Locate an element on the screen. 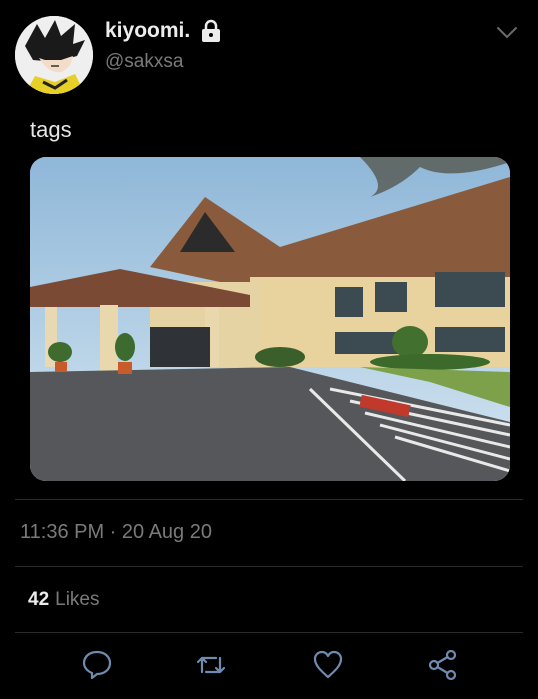 This screenshot has height=699, width=538. likes-count: 42 is located at coordinates (39, 599).